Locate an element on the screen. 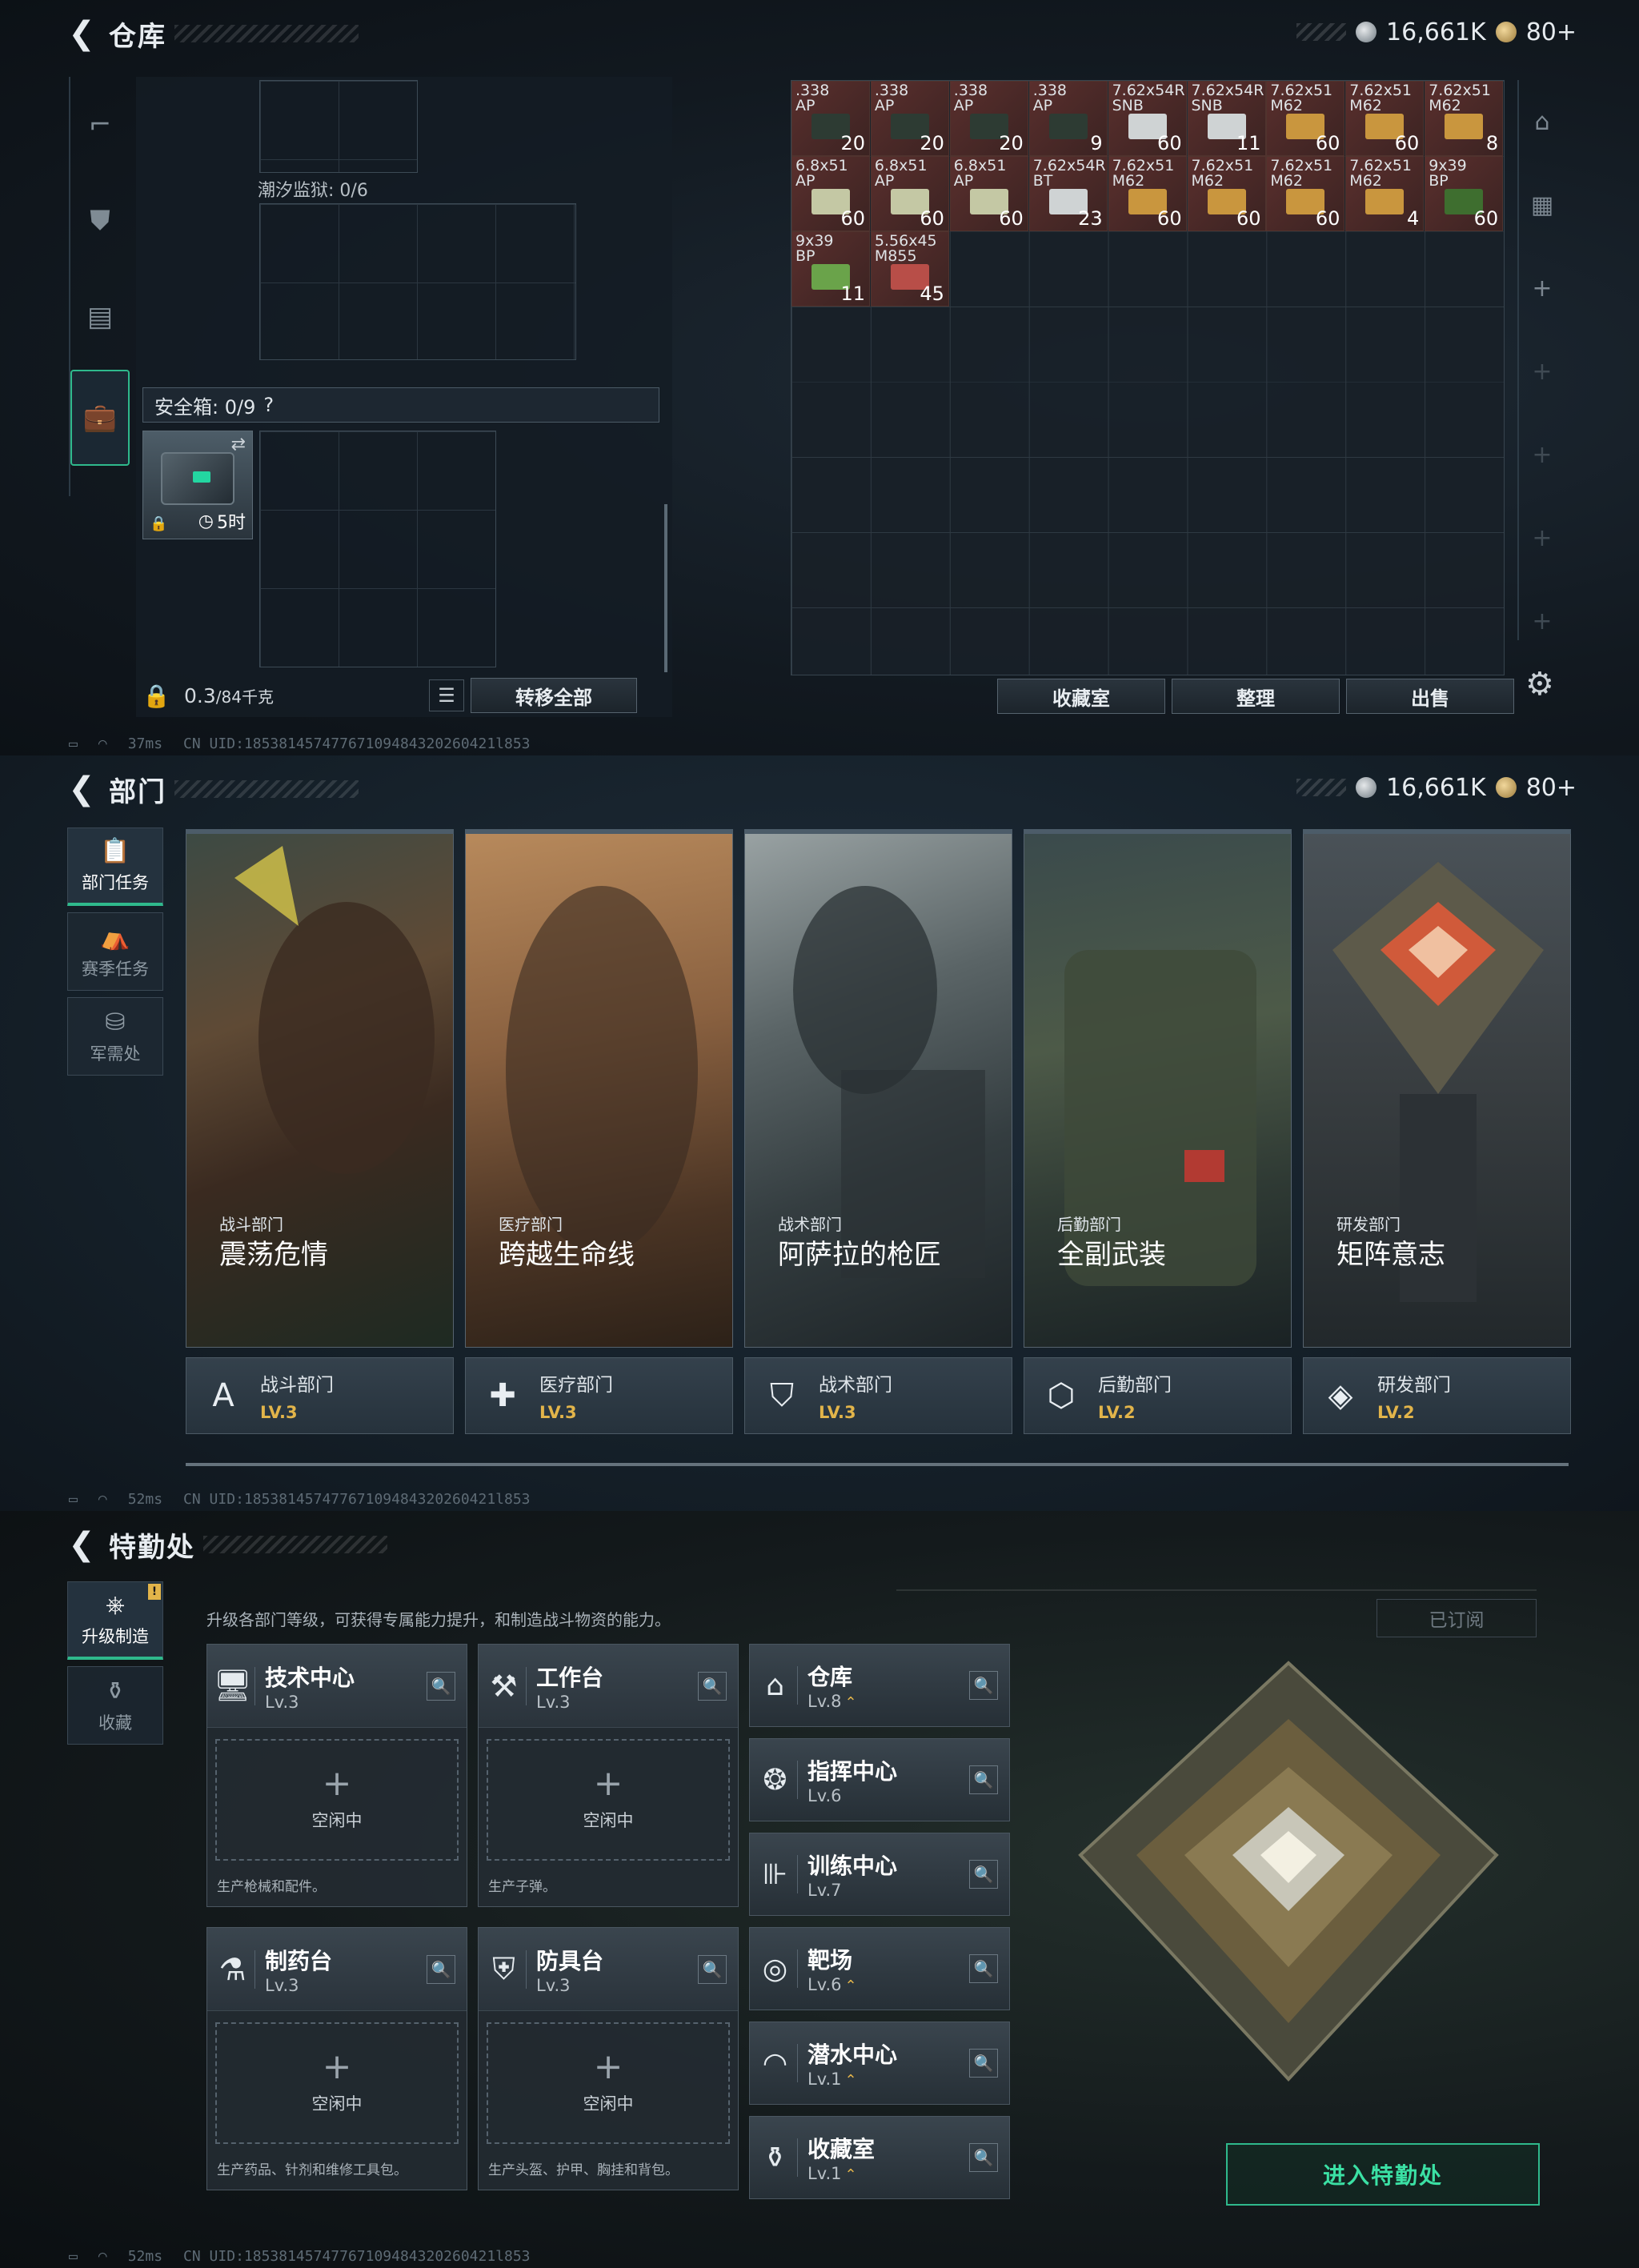 This screenshot has height=2268, width=1639. ammo-item: 7.62x51 M62 4 is located at coordinates (1385, 193).